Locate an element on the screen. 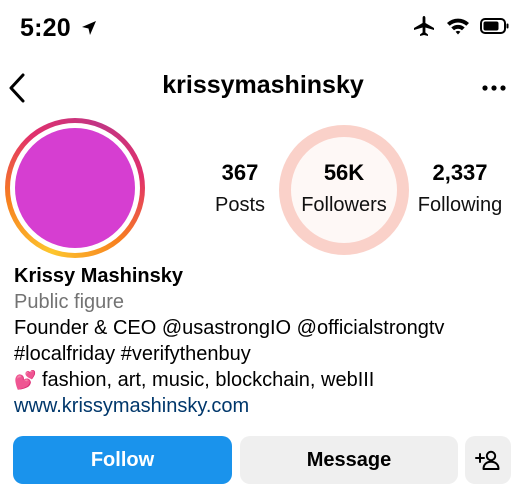  following-count: 2,337 is located at coordinates (460, 172).